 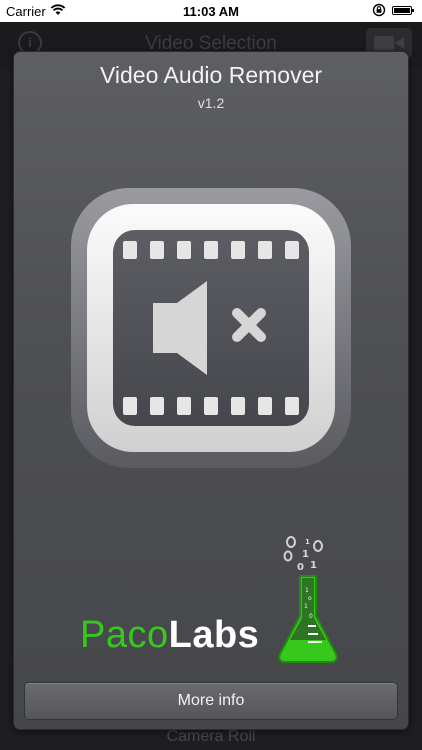 I want to click on pacolabs-wordmark: PacoLabs, so click(x=169, y=635).